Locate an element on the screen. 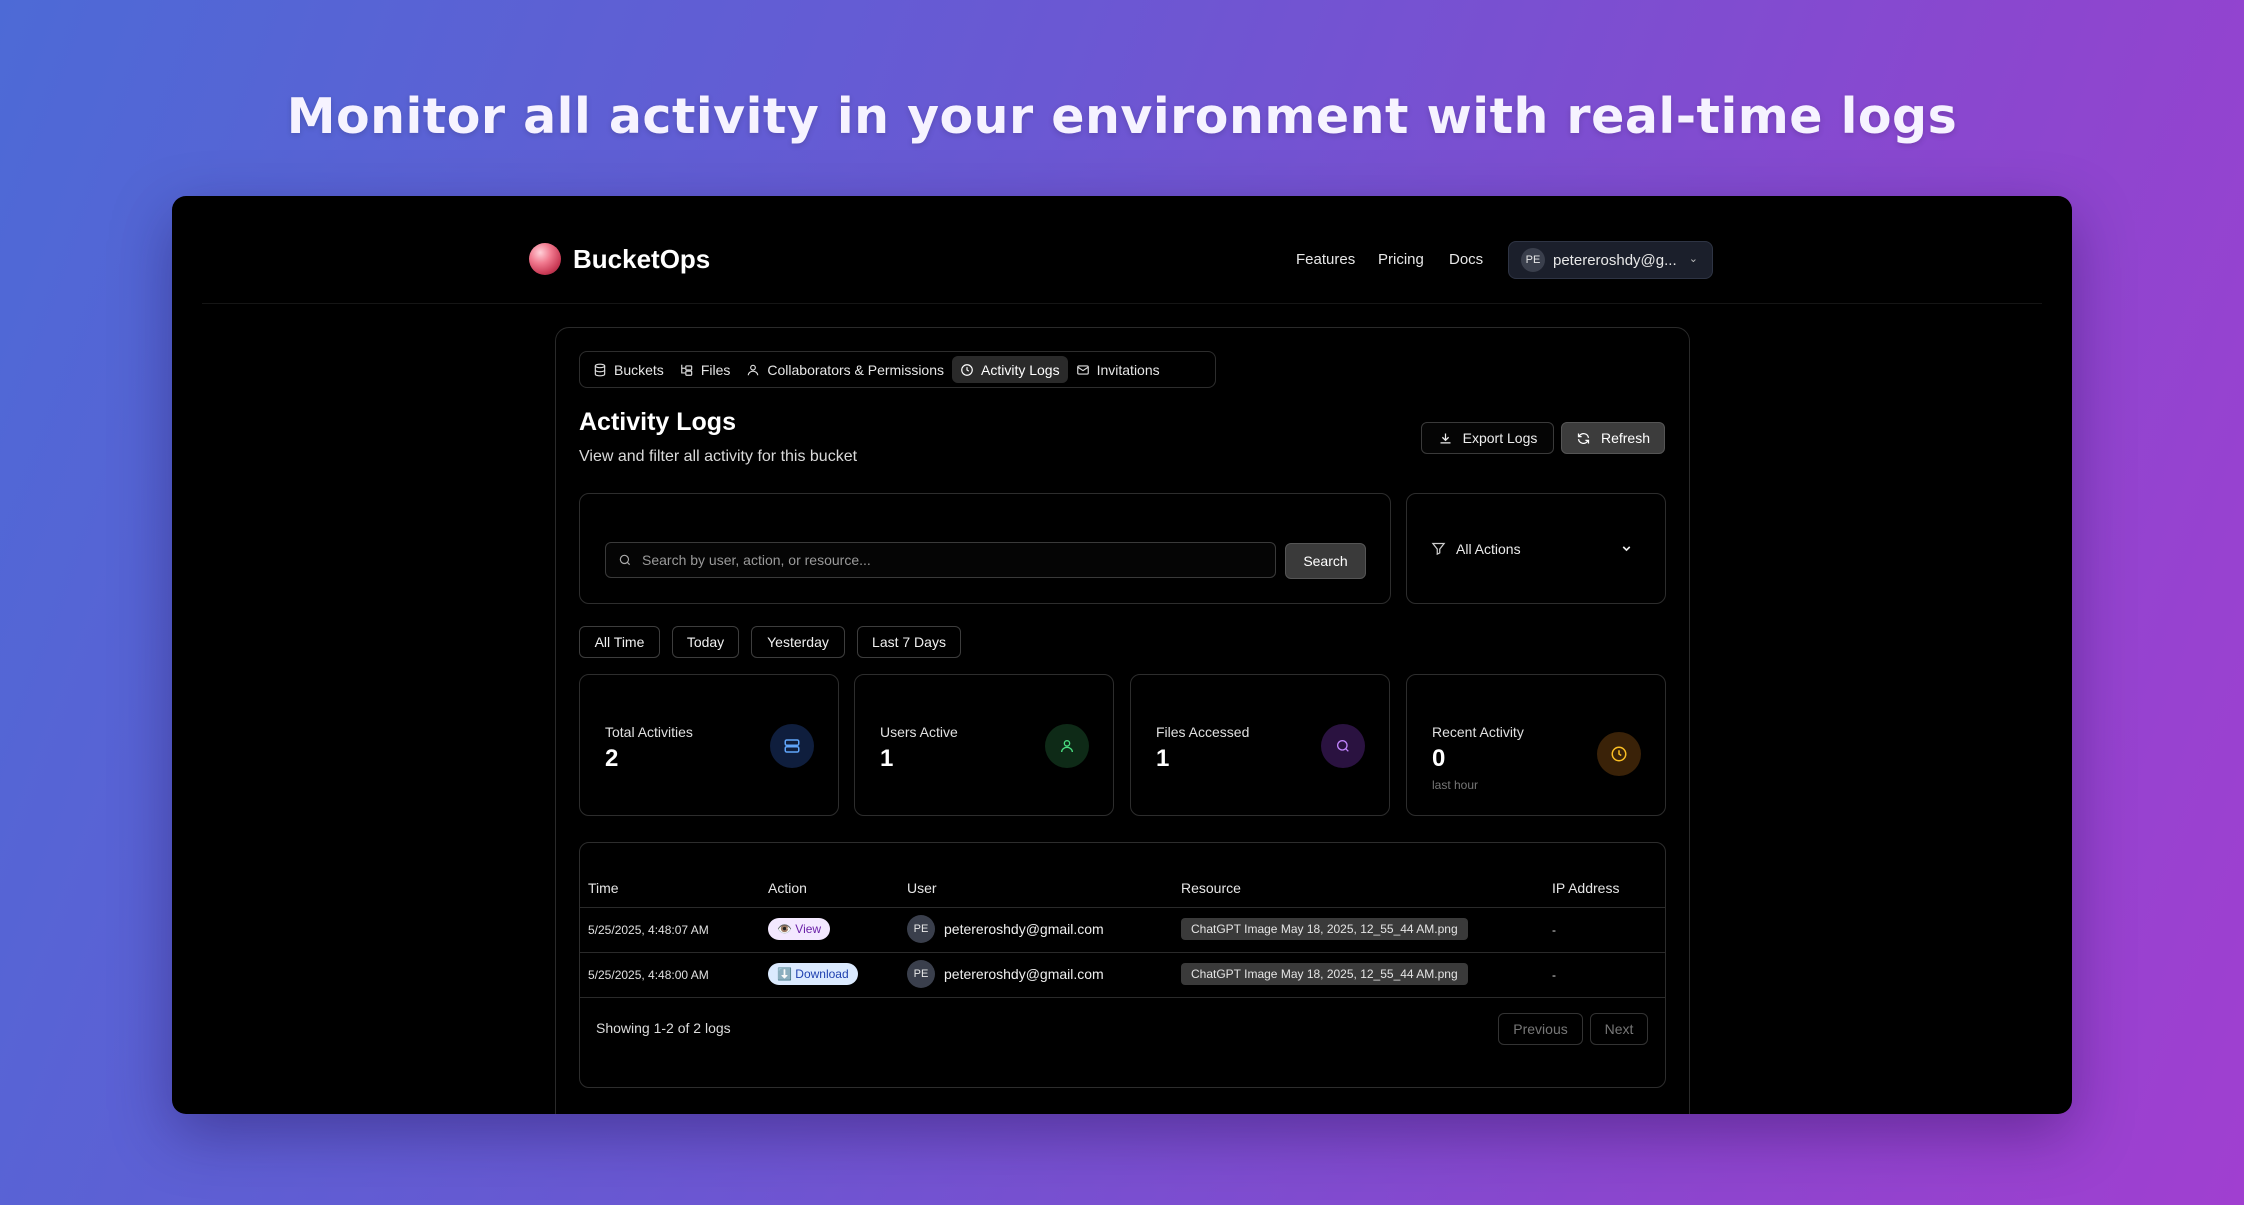 The height and width of the screenshot is (1205, 2244). tab-label: Collaborators & Permissions is located at coordinates (855, 369).